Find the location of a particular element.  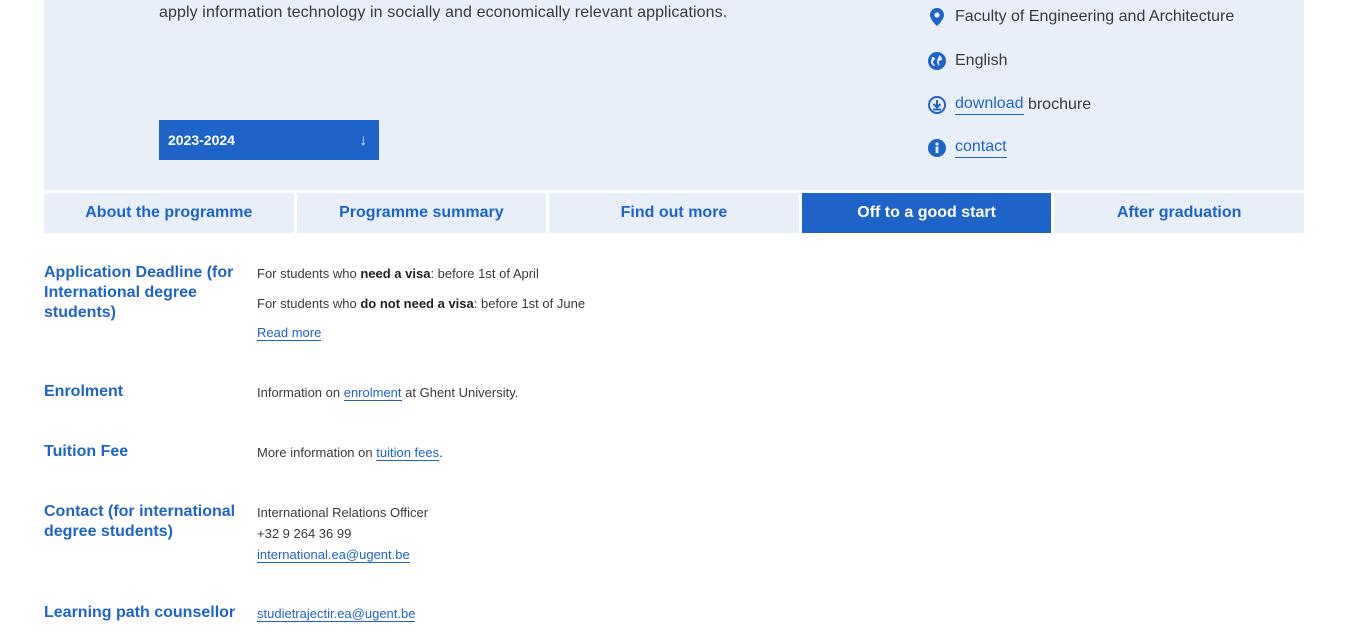

counsellor-email-link: studietrajectir.ea@ugent.be is located at coordinates (336, 614).